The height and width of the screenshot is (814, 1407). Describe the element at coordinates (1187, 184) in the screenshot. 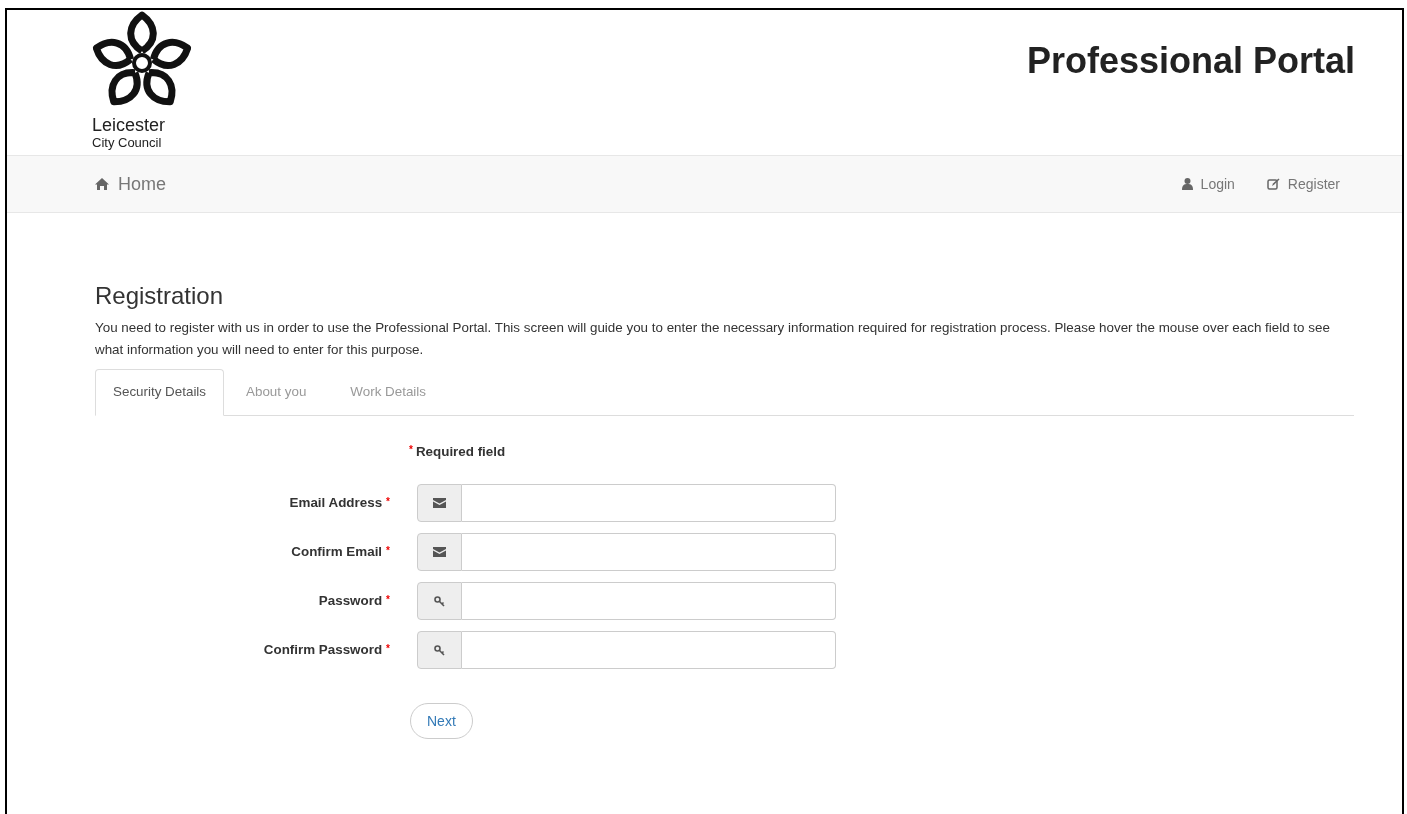

I see `user-icon` at that location.